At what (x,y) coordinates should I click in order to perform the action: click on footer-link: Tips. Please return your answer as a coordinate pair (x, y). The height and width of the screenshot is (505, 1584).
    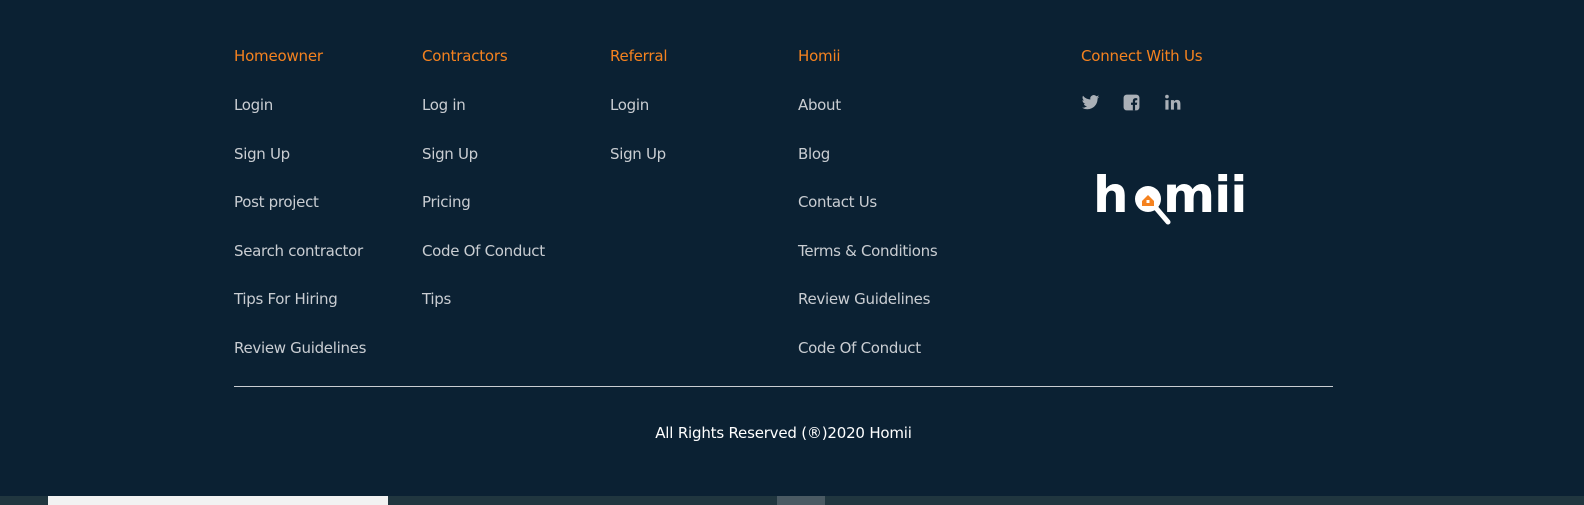
    Looking at the image, I should click on (483, 299).